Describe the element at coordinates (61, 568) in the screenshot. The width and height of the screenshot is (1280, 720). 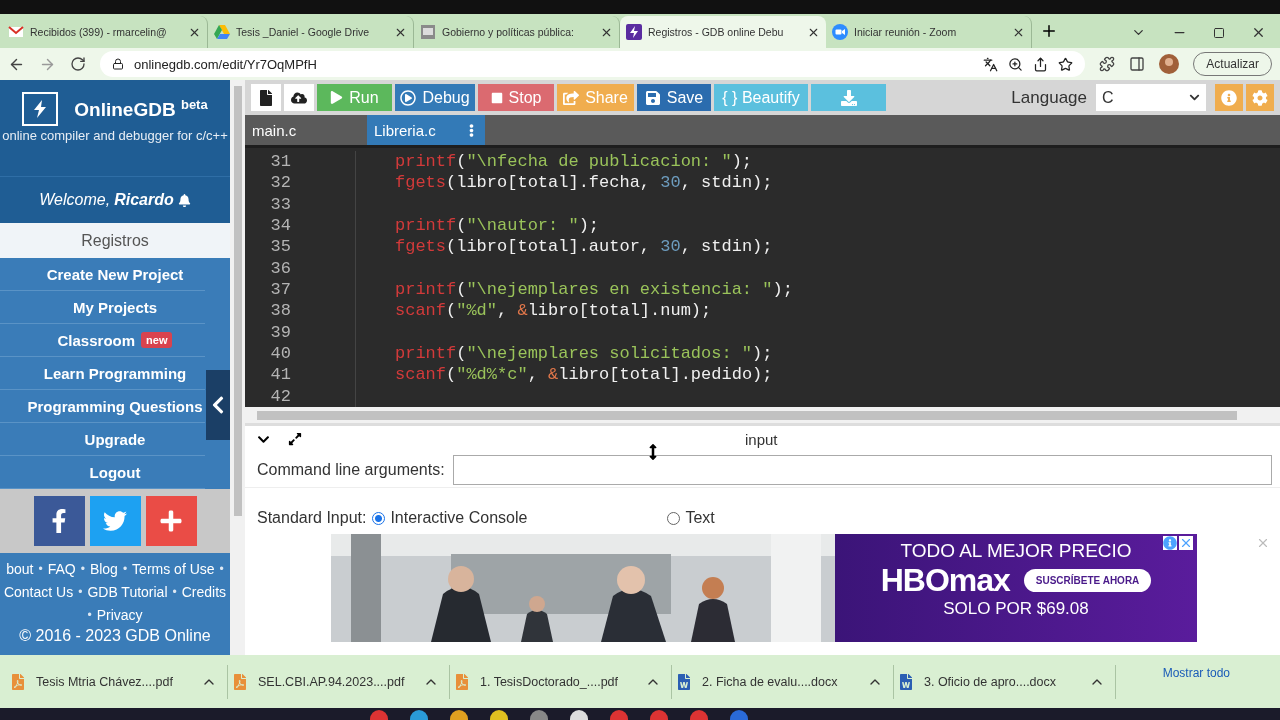
I see `footer-link: FAQ` at that location.